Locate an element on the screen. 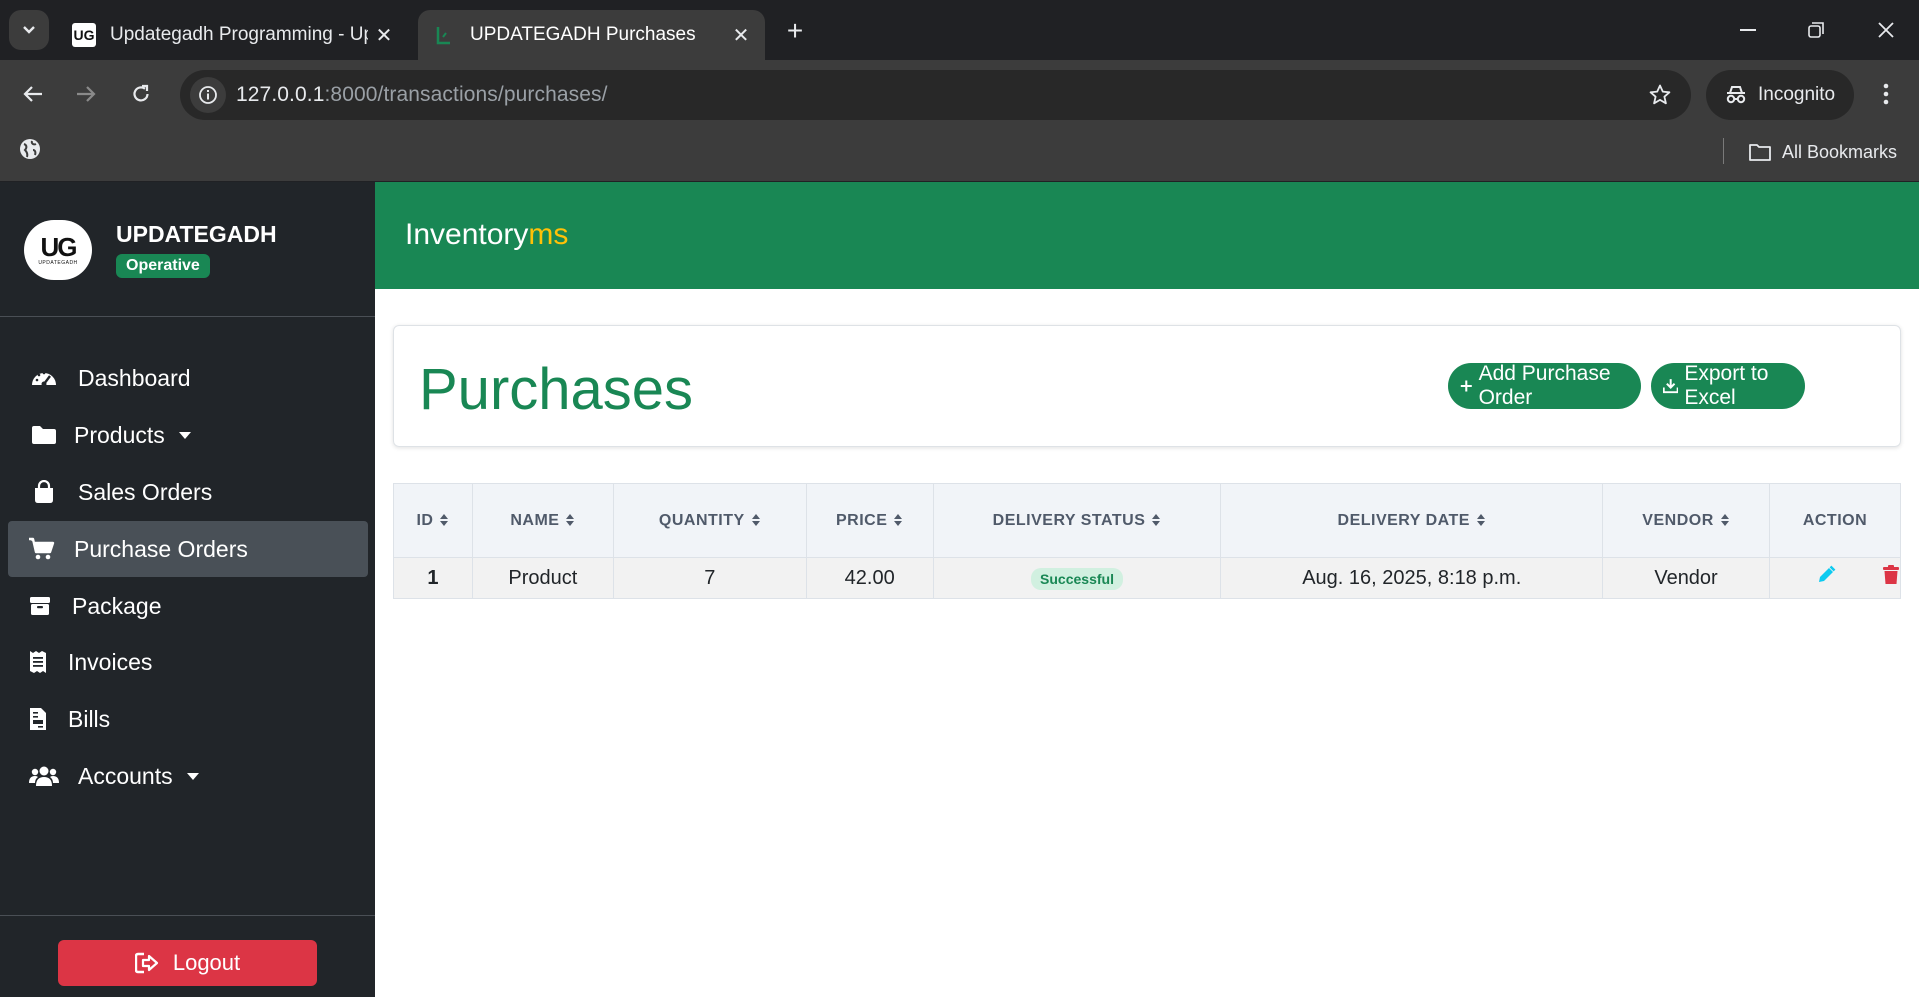 The image size is (1919, 997). sidebar-item-label: Purchase Orders is located at coordinates (161, 548).